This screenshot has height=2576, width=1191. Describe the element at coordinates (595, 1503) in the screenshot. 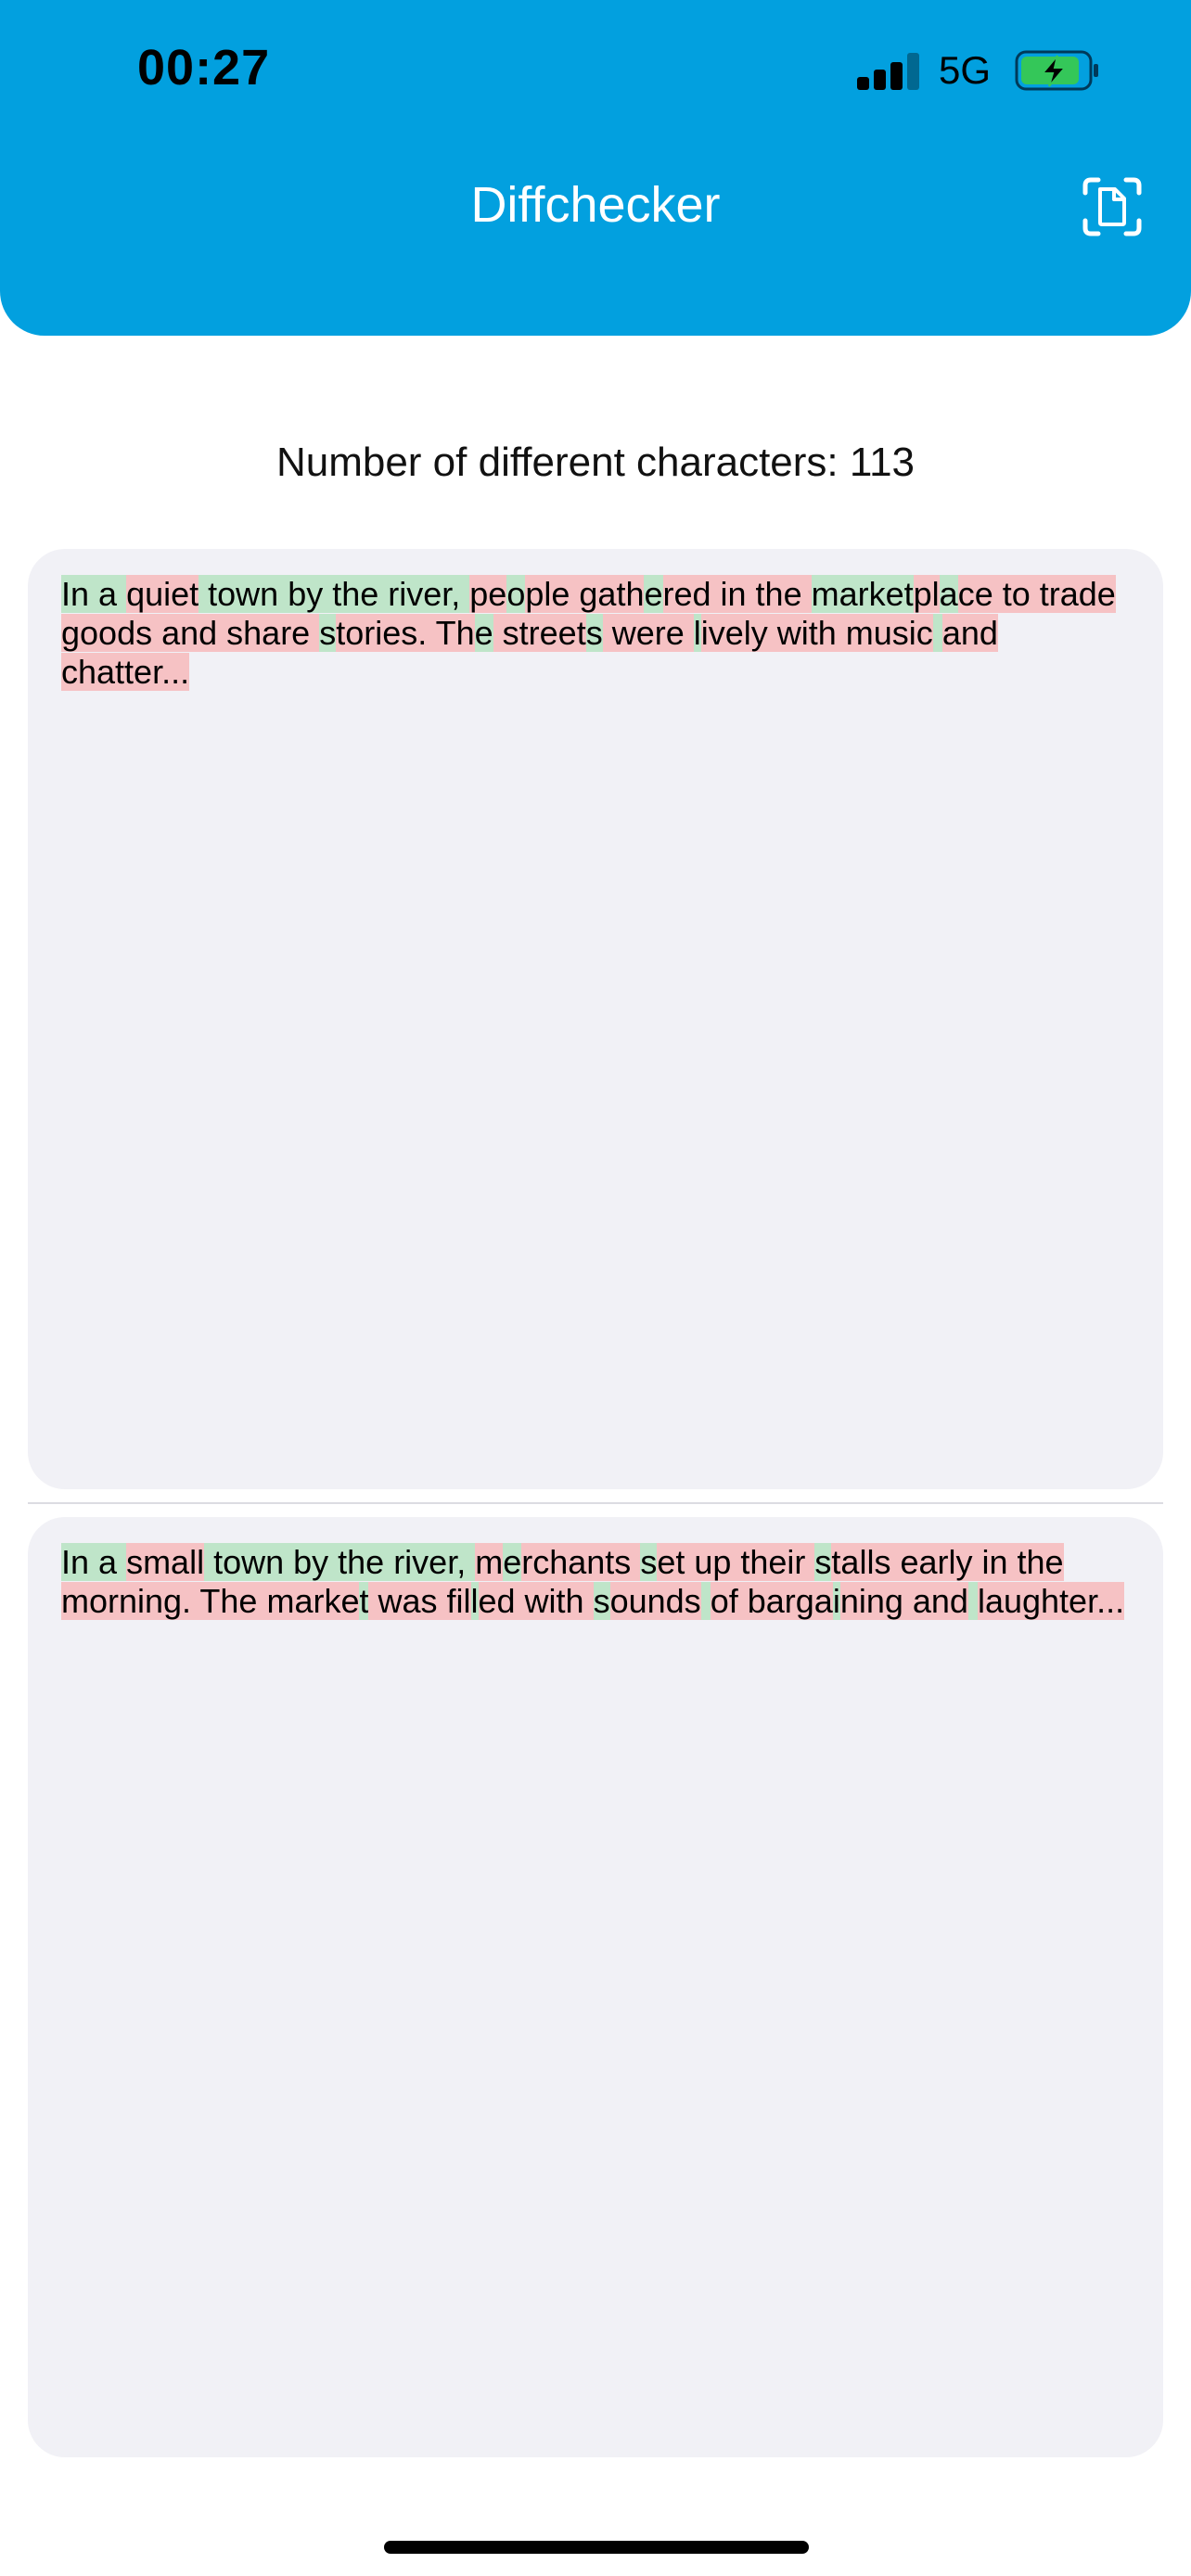

I see `panel-divider` at that location.